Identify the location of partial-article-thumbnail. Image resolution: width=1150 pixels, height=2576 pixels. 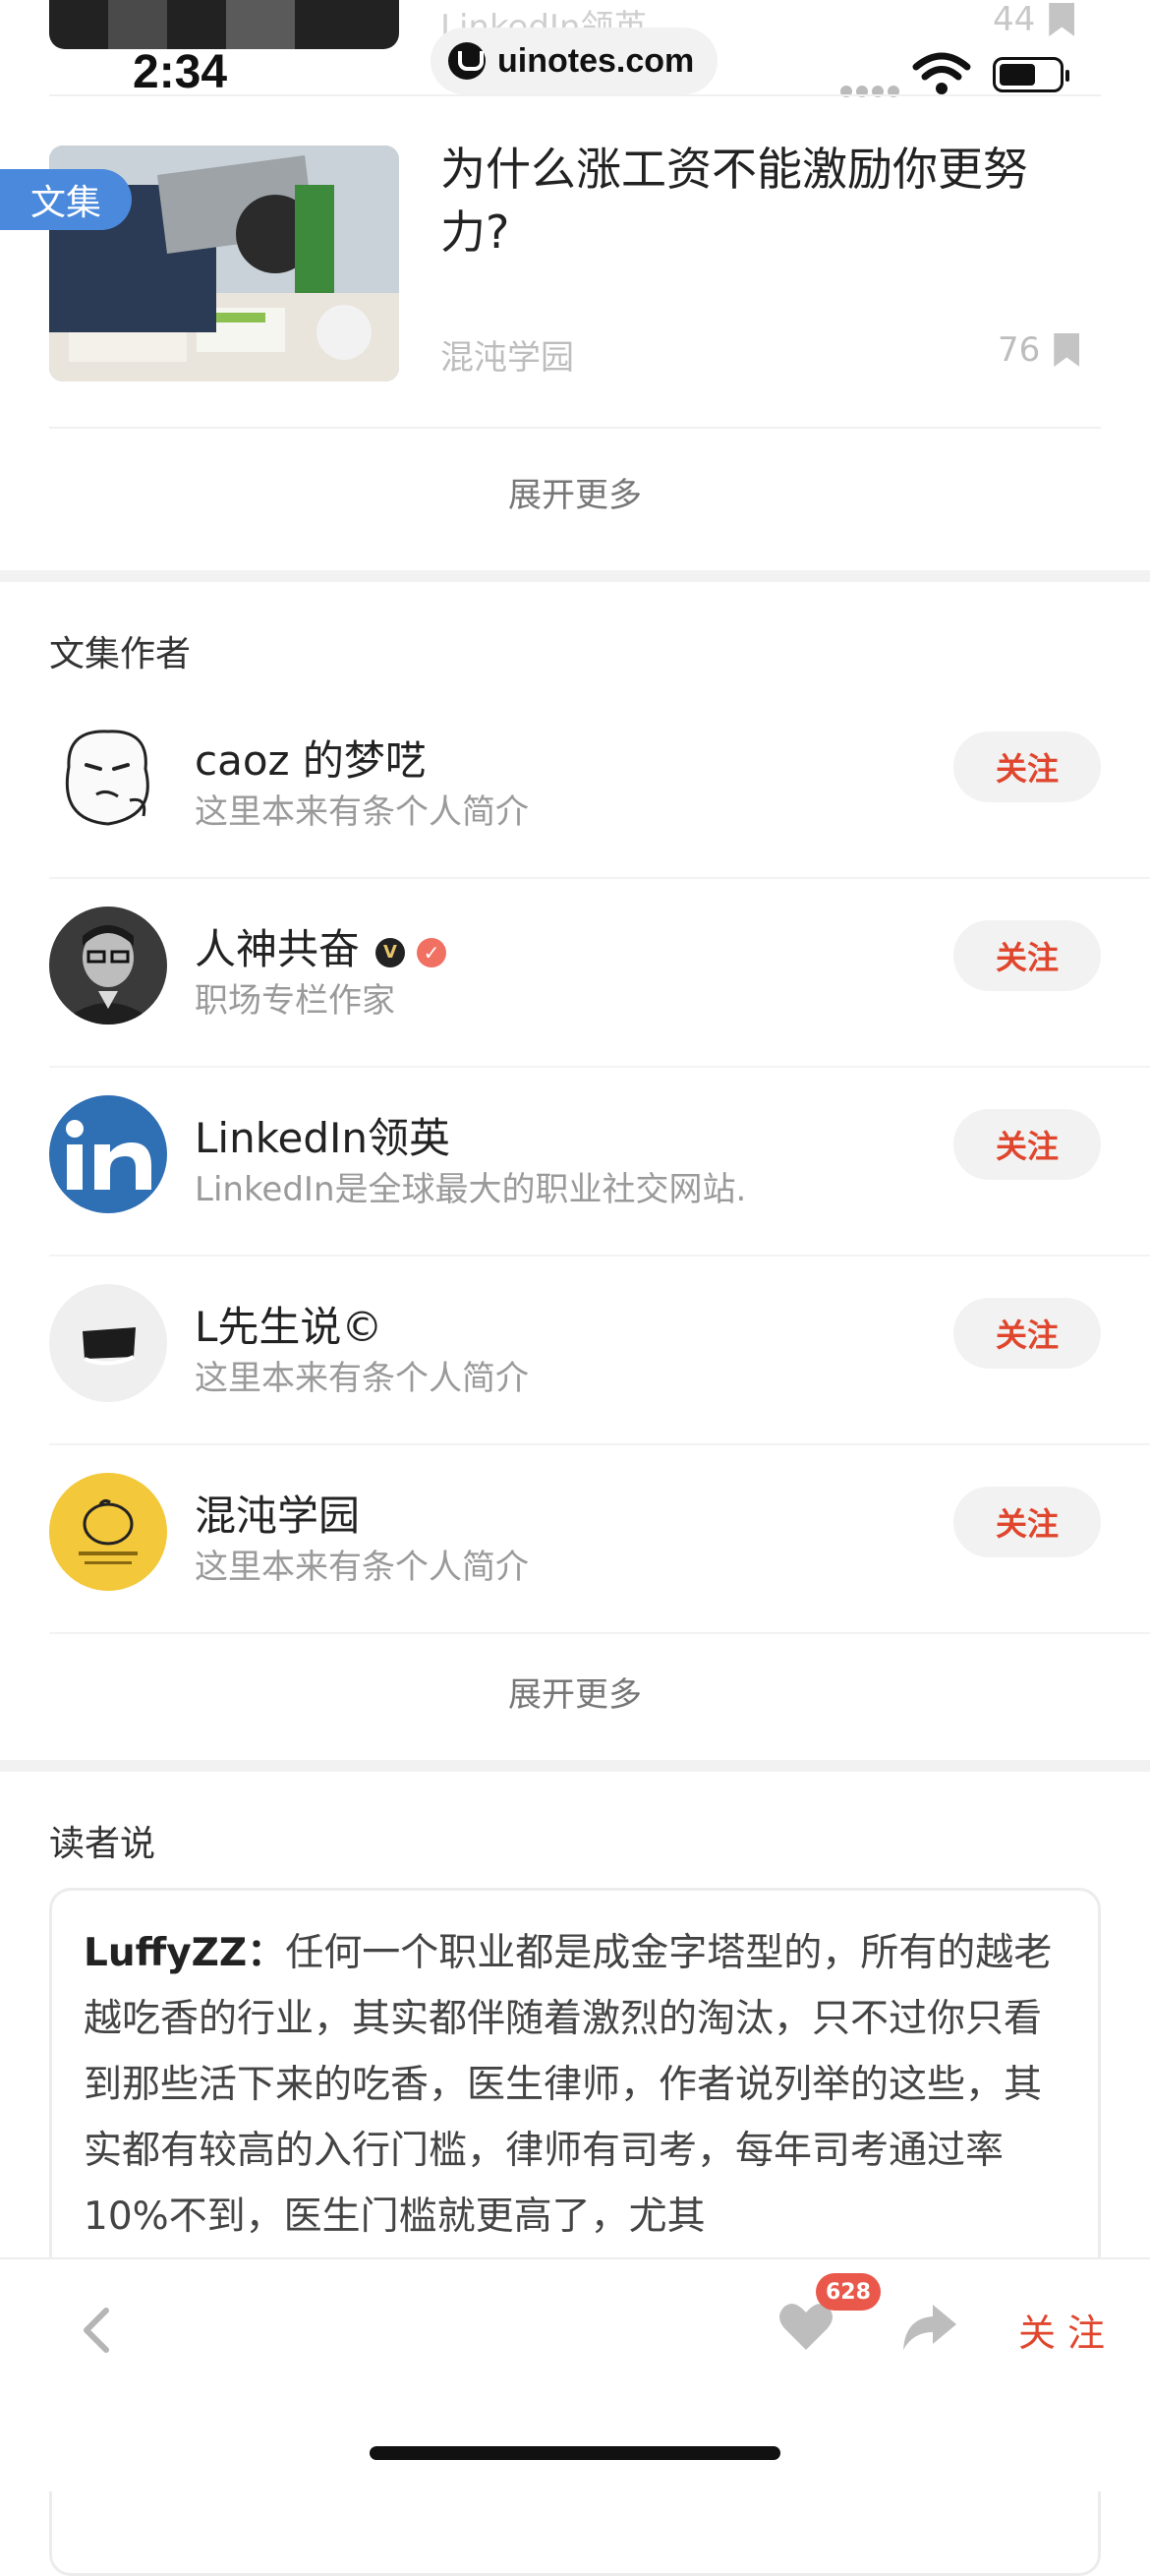
(224, 24).